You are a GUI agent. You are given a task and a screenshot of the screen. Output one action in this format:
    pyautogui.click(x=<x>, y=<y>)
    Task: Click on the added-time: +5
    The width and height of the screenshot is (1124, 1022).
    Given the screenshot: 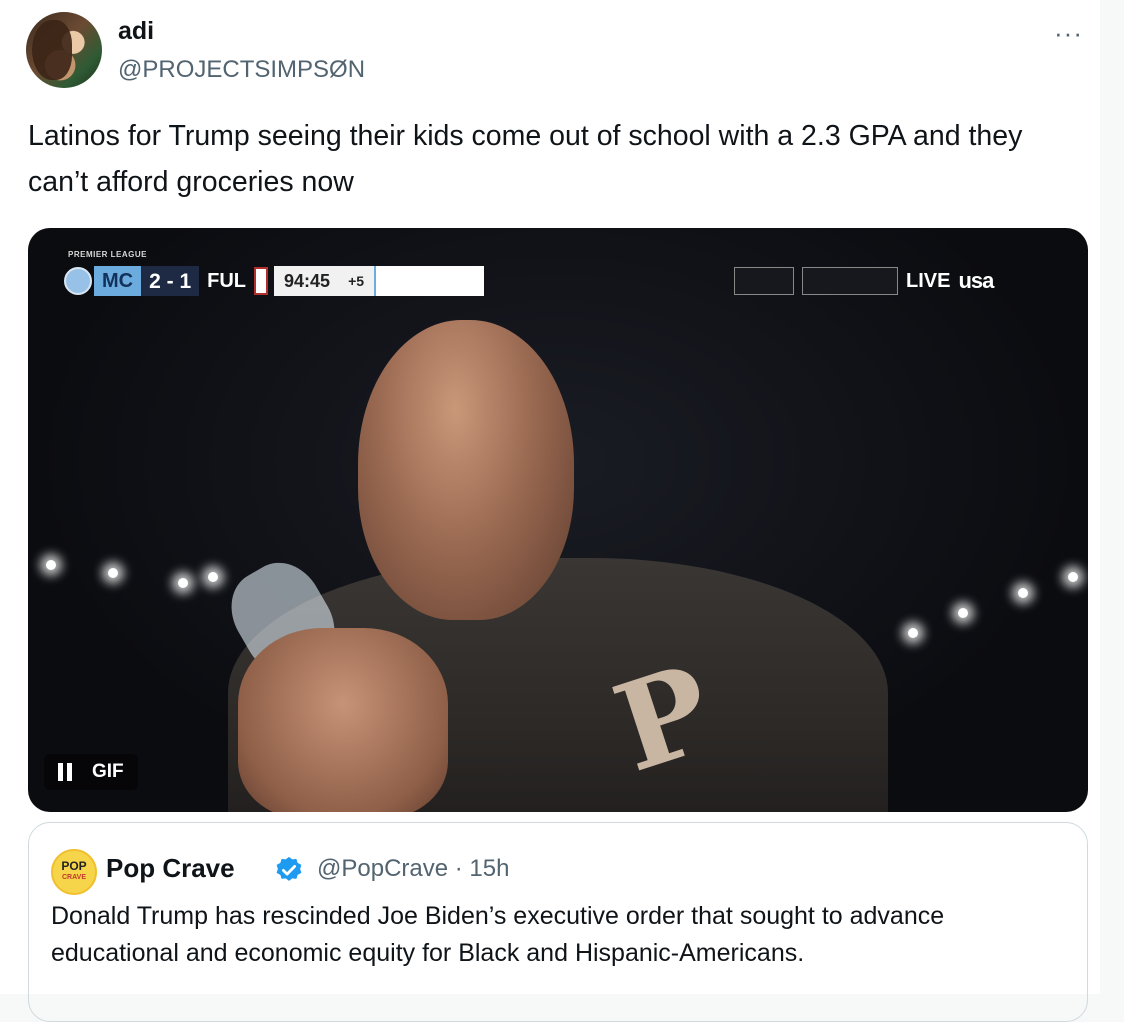 What is the action you would take?
    pyautogui.click(x=356, y=281)
    